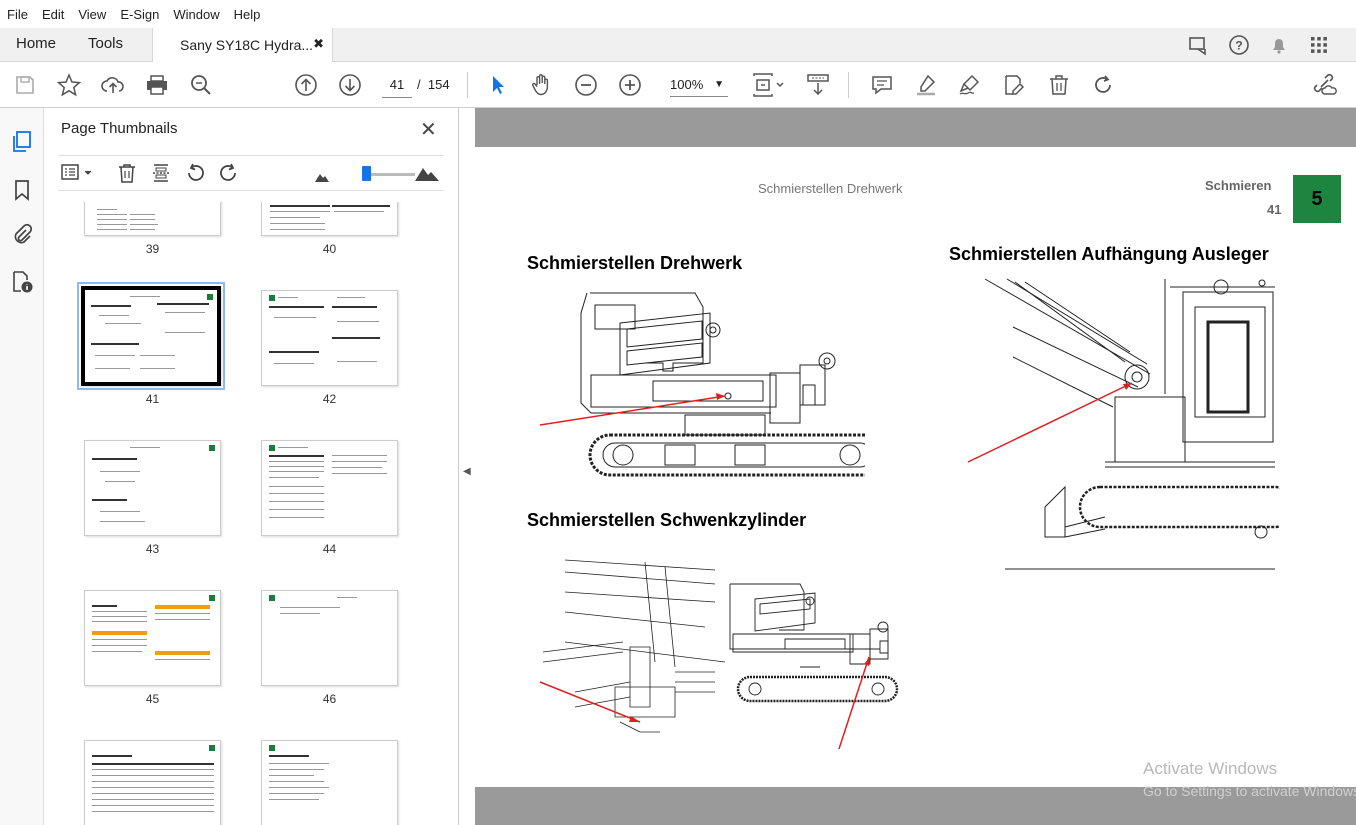 The image size is (1356, 825). I want to click on zoom-value: 100%, so click(687, 84).